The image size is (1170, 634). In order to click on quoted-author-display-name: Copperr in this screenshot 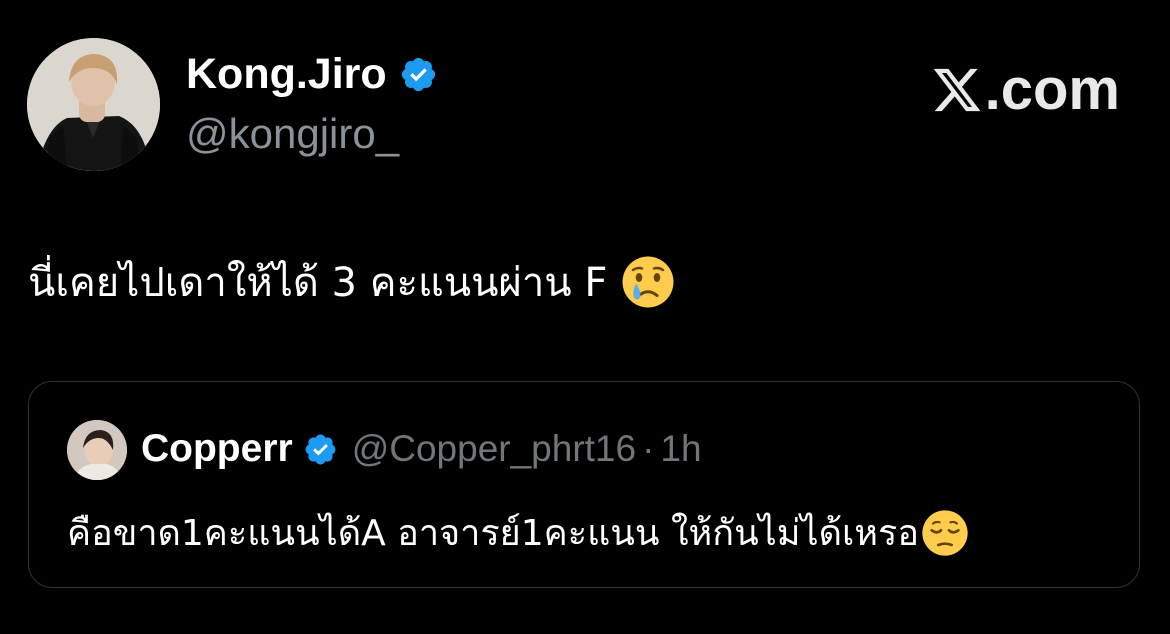, I will do `click(217, 449)`.